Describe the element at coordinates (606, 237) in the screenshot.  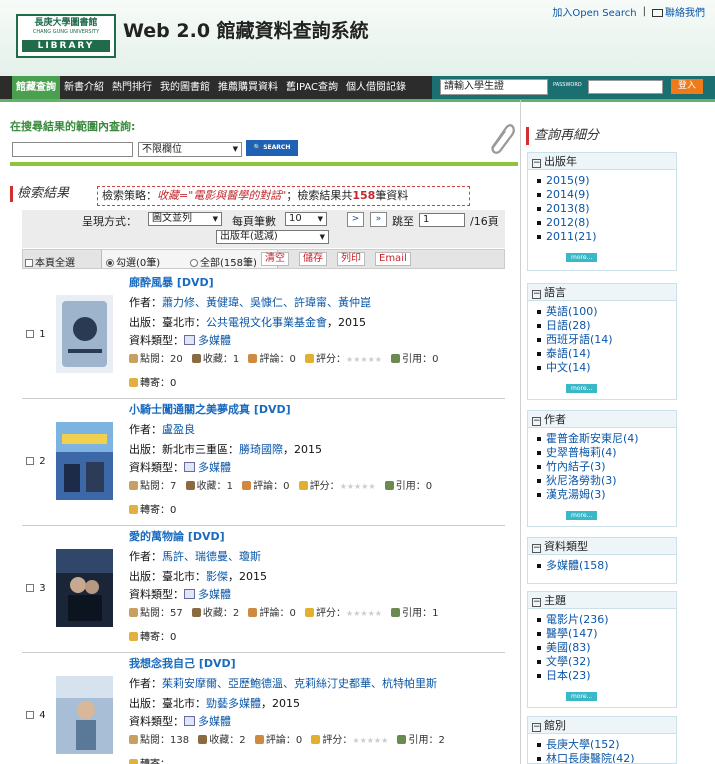
I see `facet-item: 2011(21)` at that location.